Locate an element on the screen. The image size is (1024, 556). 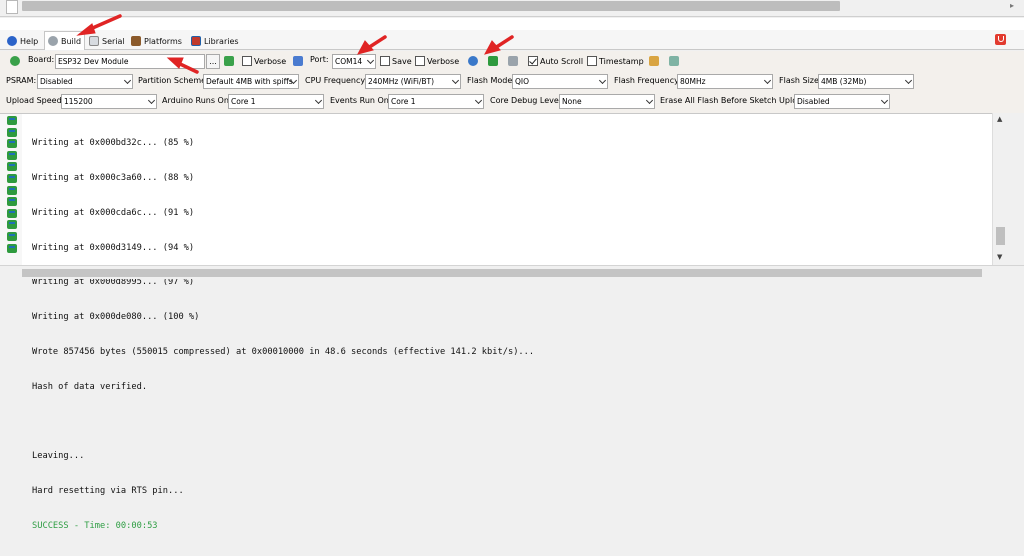
arrow-head-build is located at coordinates (86, 29).